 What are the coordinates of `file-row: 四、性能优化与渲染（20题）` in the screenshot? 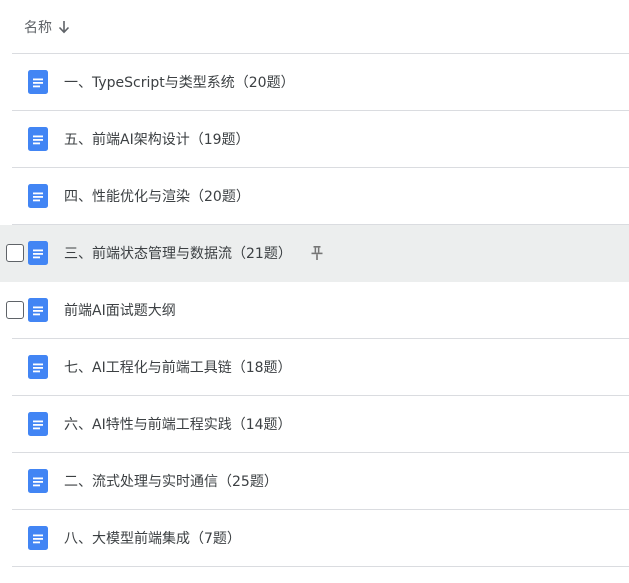 It's located at (314, 196).